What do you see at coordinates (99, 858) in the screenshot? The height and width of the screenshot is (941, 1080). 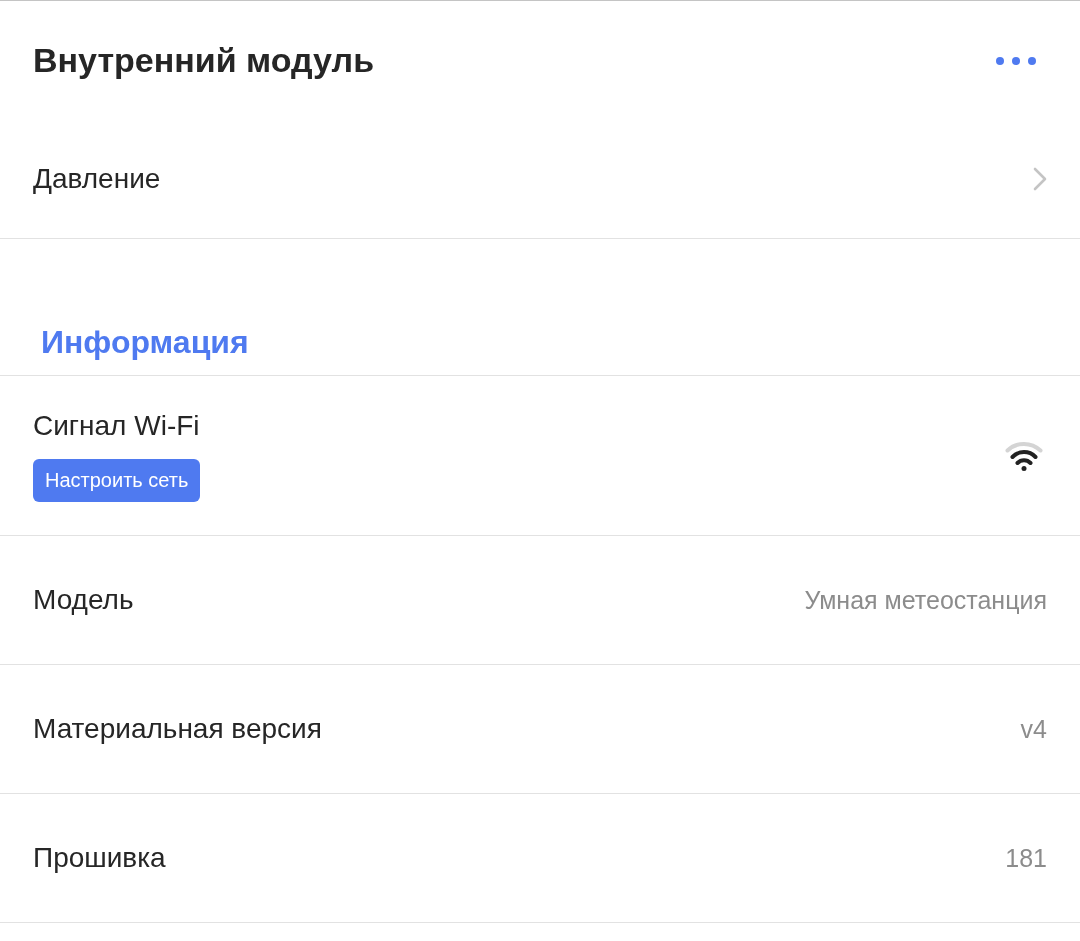 I see `row-label: Прошивка` at bounding box center [99, 858].